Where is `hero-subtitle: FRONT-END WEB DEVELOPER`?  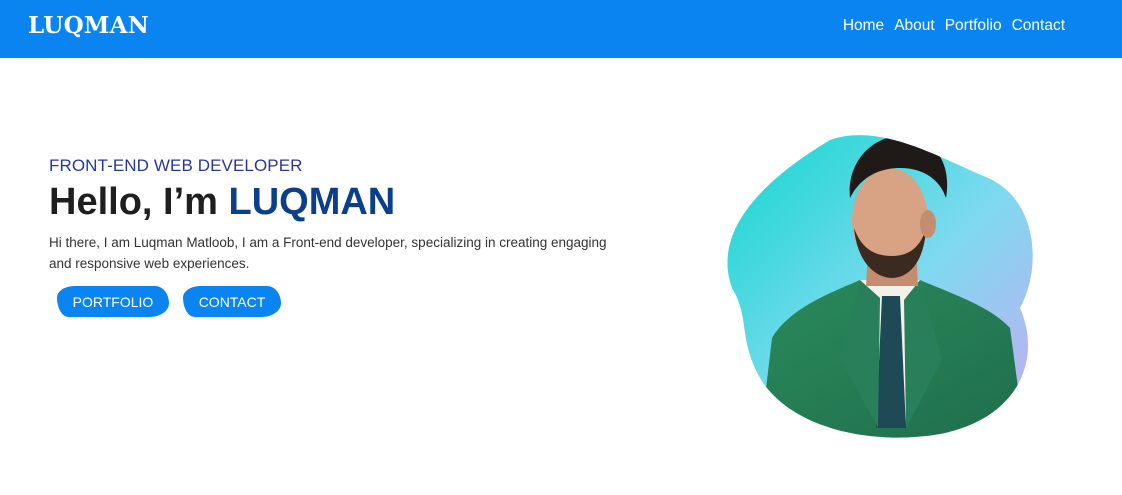 hero-subtitle: FRONT-END WEB DEVELOPER is located at coordinates (349, 166).